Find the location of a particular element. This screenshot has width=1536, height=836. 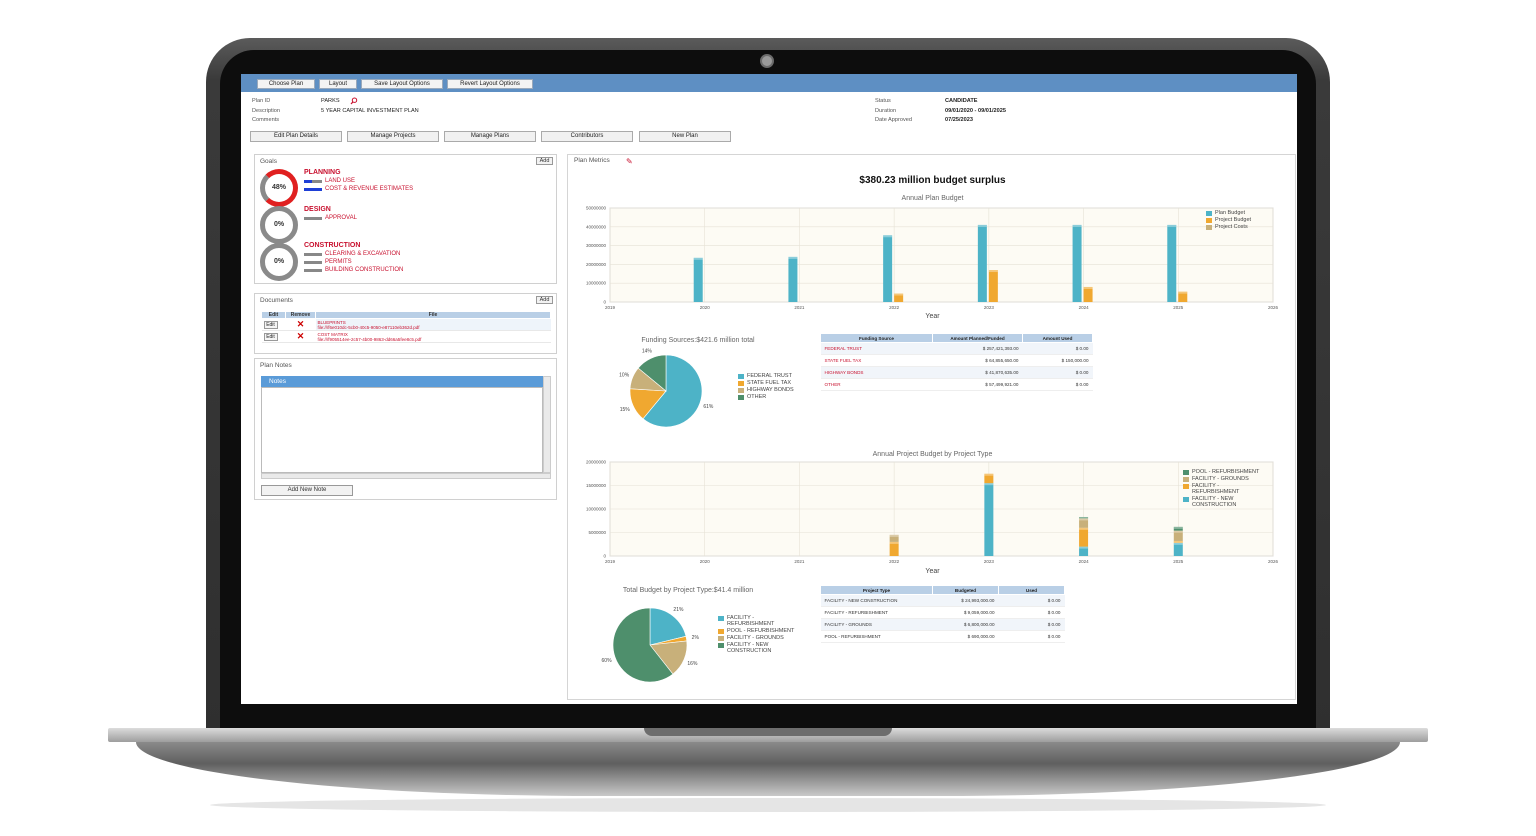

legend-label: Project Budget is located at coordinates (1233, 220).